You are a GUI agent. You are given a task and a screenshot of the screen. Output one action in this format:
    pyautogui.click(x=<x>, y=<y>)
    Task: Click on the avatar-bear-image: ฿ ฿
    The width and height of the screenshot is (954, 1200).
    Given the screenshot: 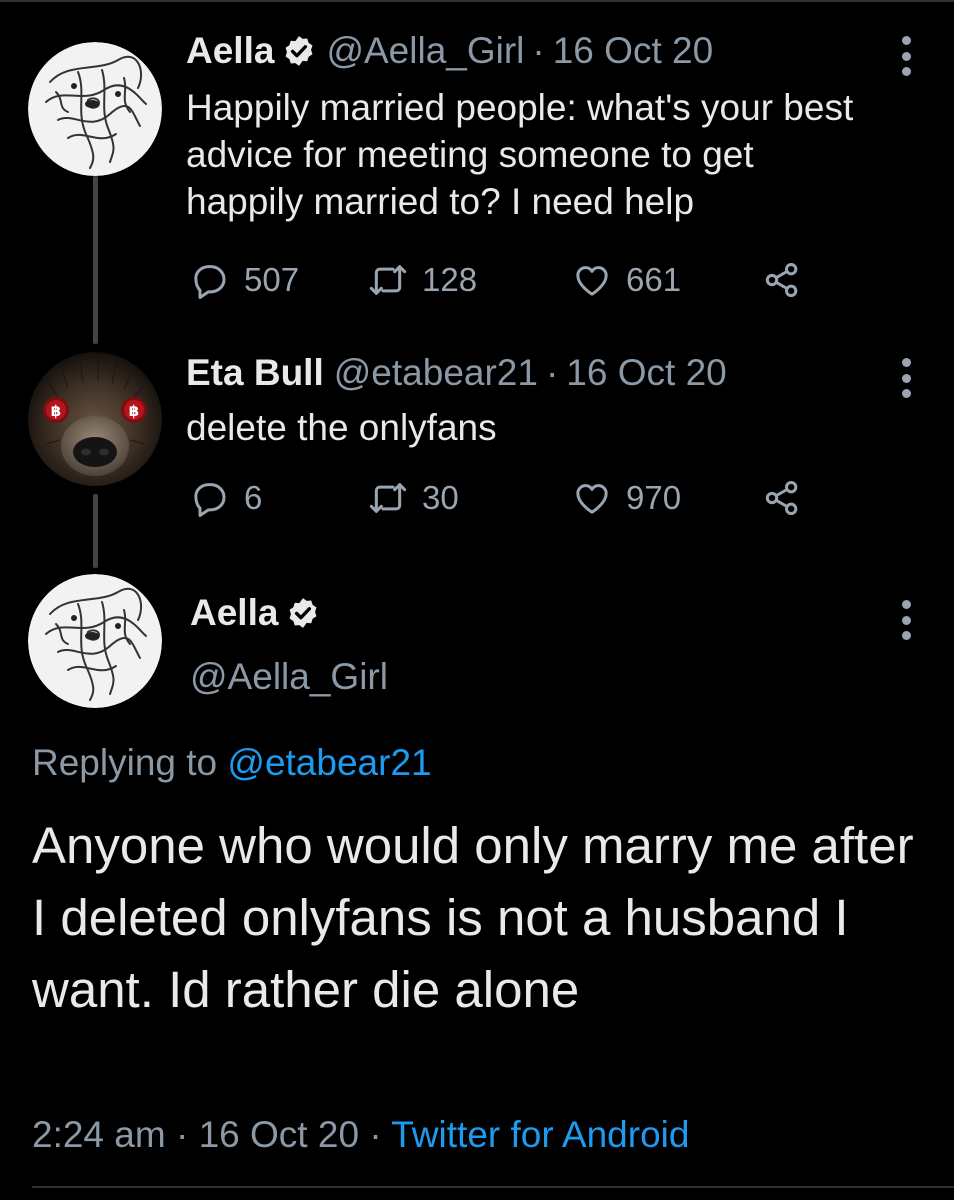 What is the action you would take?
    pyautogui.click(x=95, y=419)
    